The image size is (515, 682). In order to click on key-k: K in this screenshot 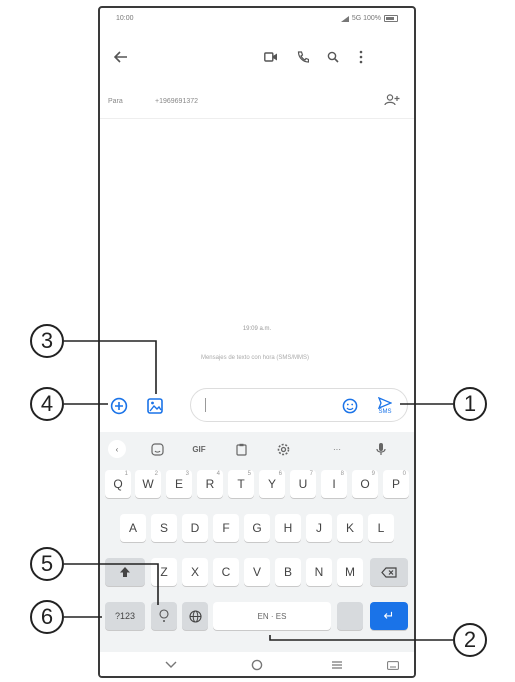, I will do `click(350, 528)`.